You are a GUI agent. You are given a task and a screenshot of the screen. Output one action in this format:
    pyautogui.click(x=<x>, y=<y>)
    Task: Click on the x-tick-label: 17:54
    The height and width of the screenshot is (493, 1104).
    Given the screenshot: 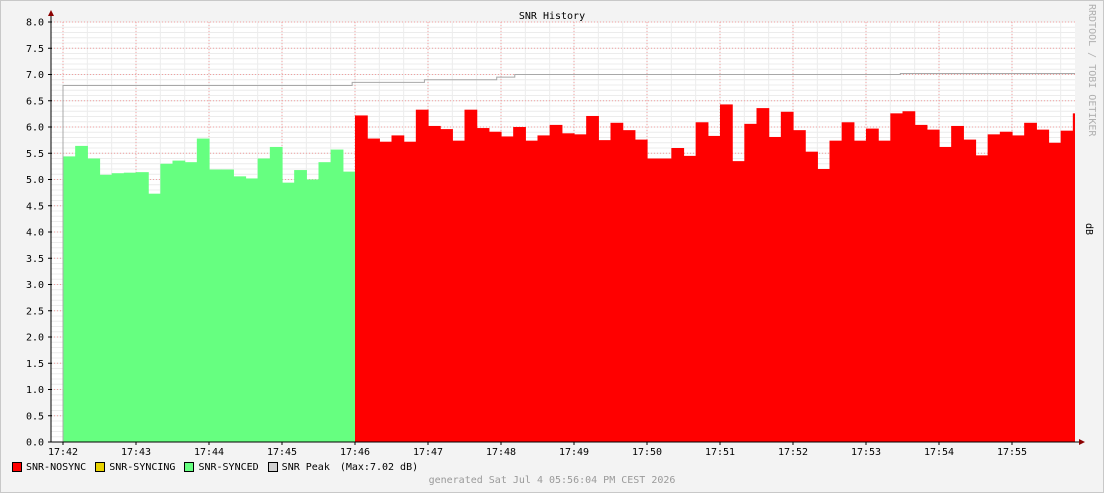 What is the action you would take?
    pyautogui.click(x=939, y=452)
    